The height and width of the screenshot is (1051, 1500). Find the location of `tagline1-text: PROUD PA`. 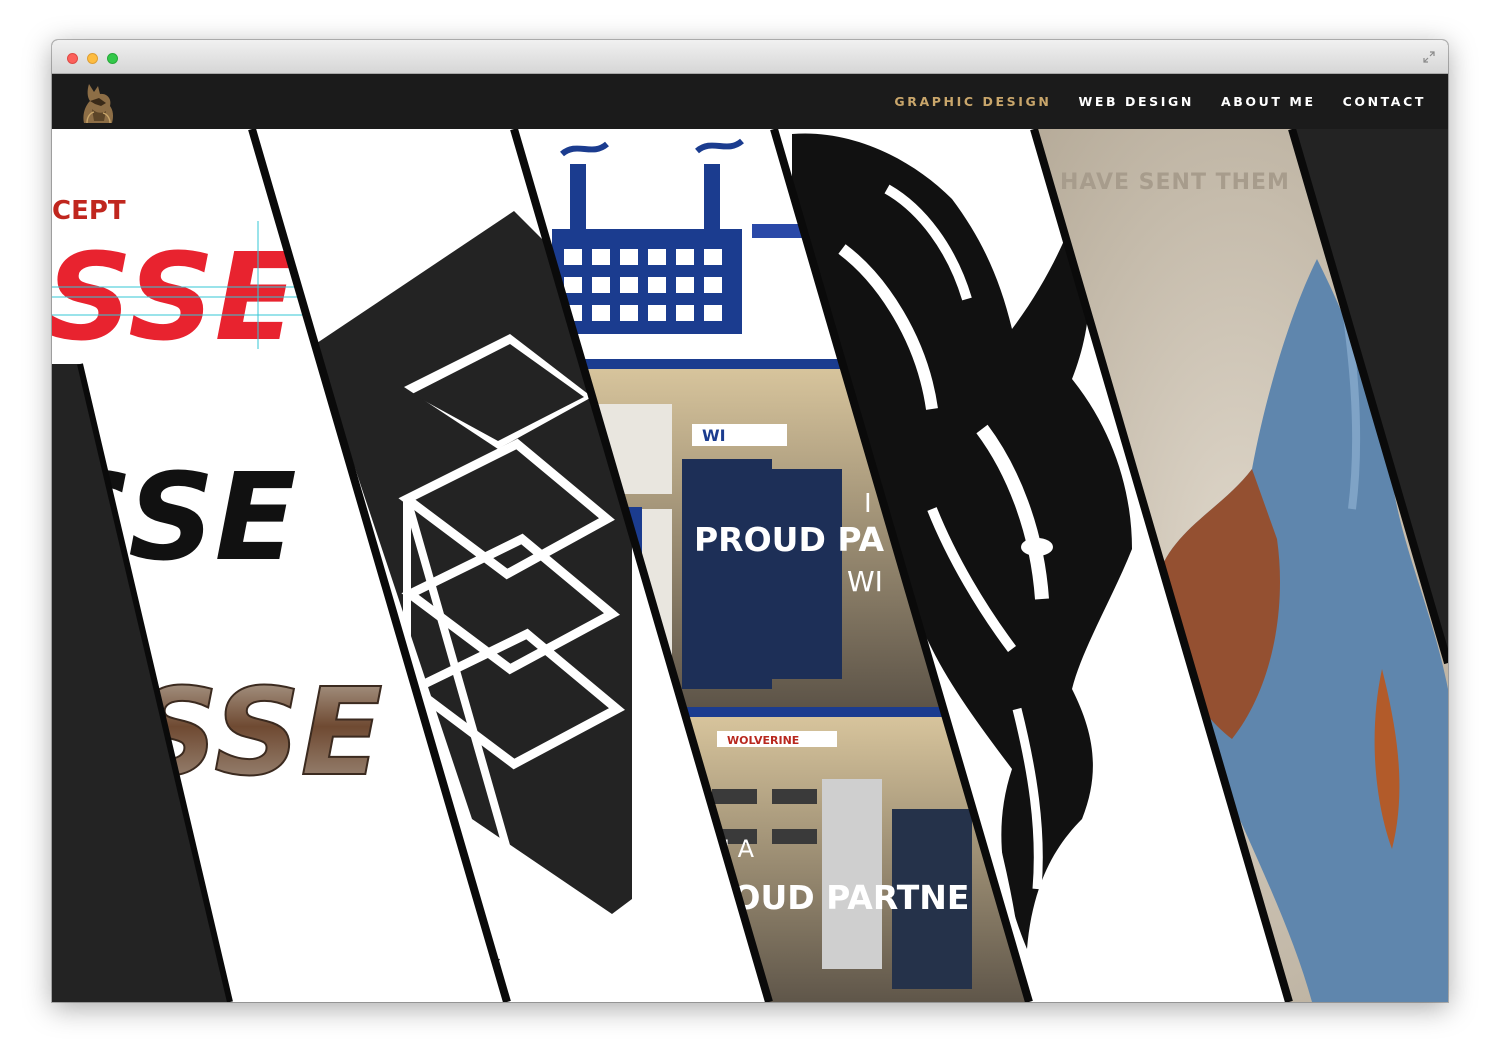

tagline1-text: PROUD PA is located at coordinates (789, 539).